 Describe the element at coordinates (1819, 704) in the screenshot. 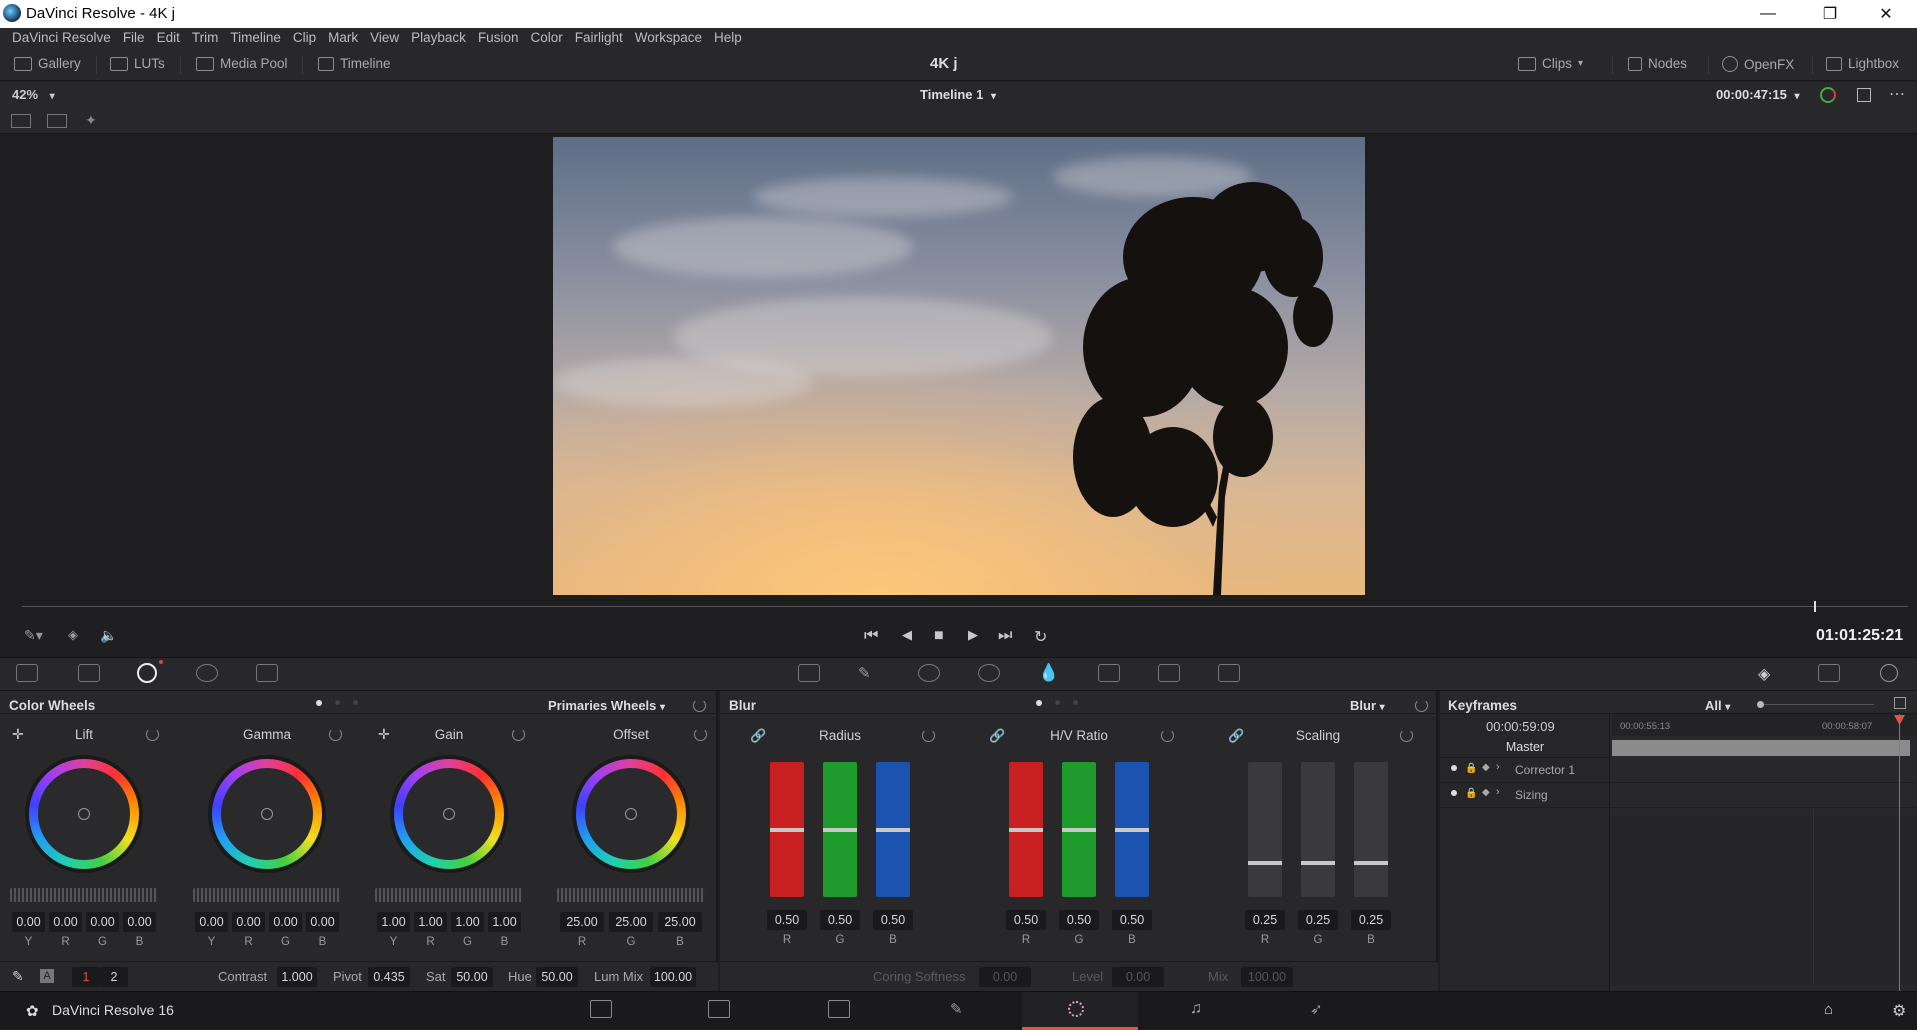

I see `zoom-slider-track` at that location.